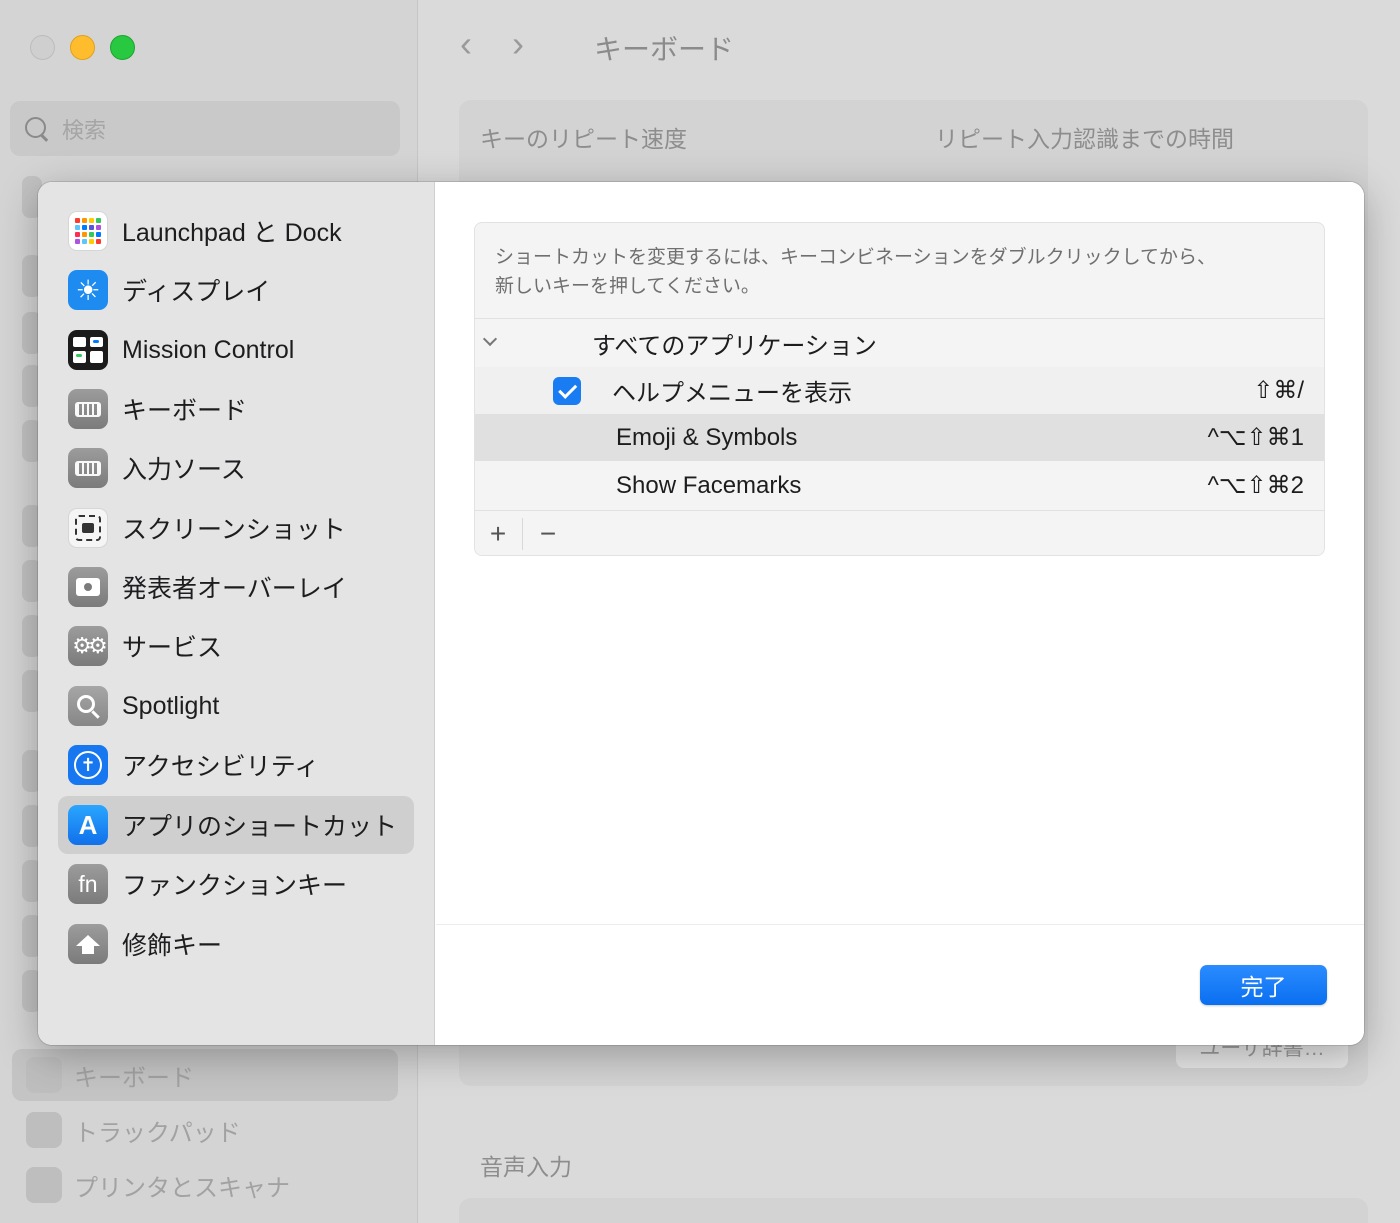 The width and height of the screenshot is (1400, 1223). I want to click on sidebar-item-input-sources: 入力ソース, so click(236, 468).